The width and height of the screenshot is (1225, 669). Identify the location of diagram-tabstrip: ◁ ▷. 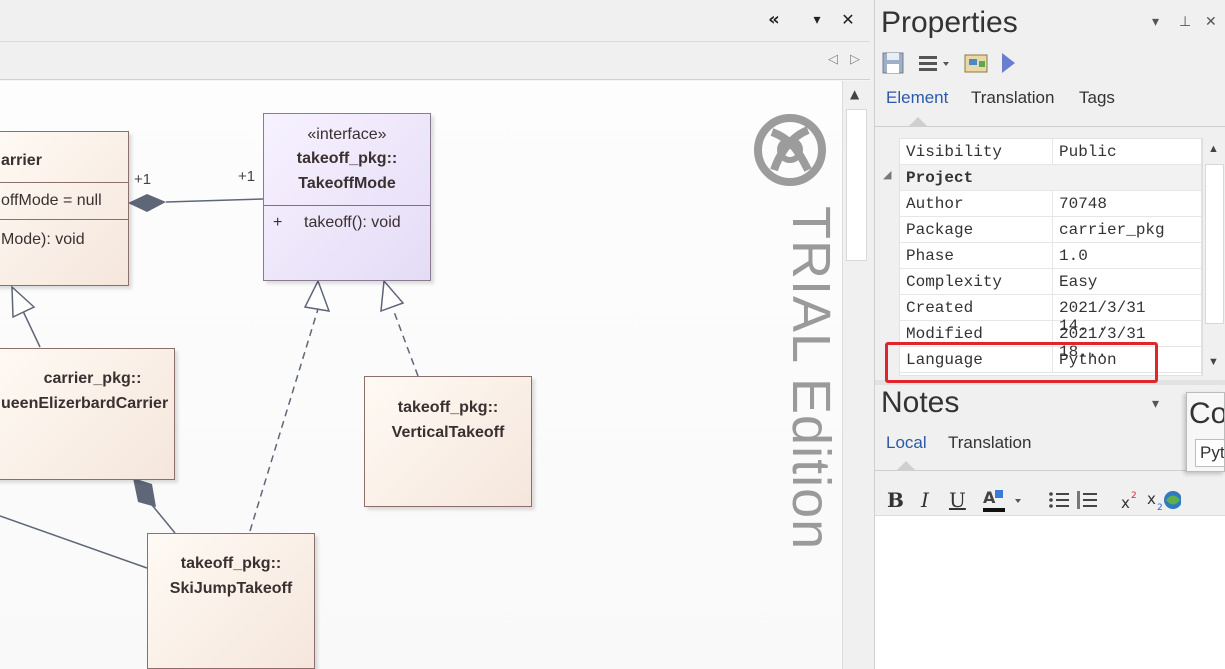
(435, 61).